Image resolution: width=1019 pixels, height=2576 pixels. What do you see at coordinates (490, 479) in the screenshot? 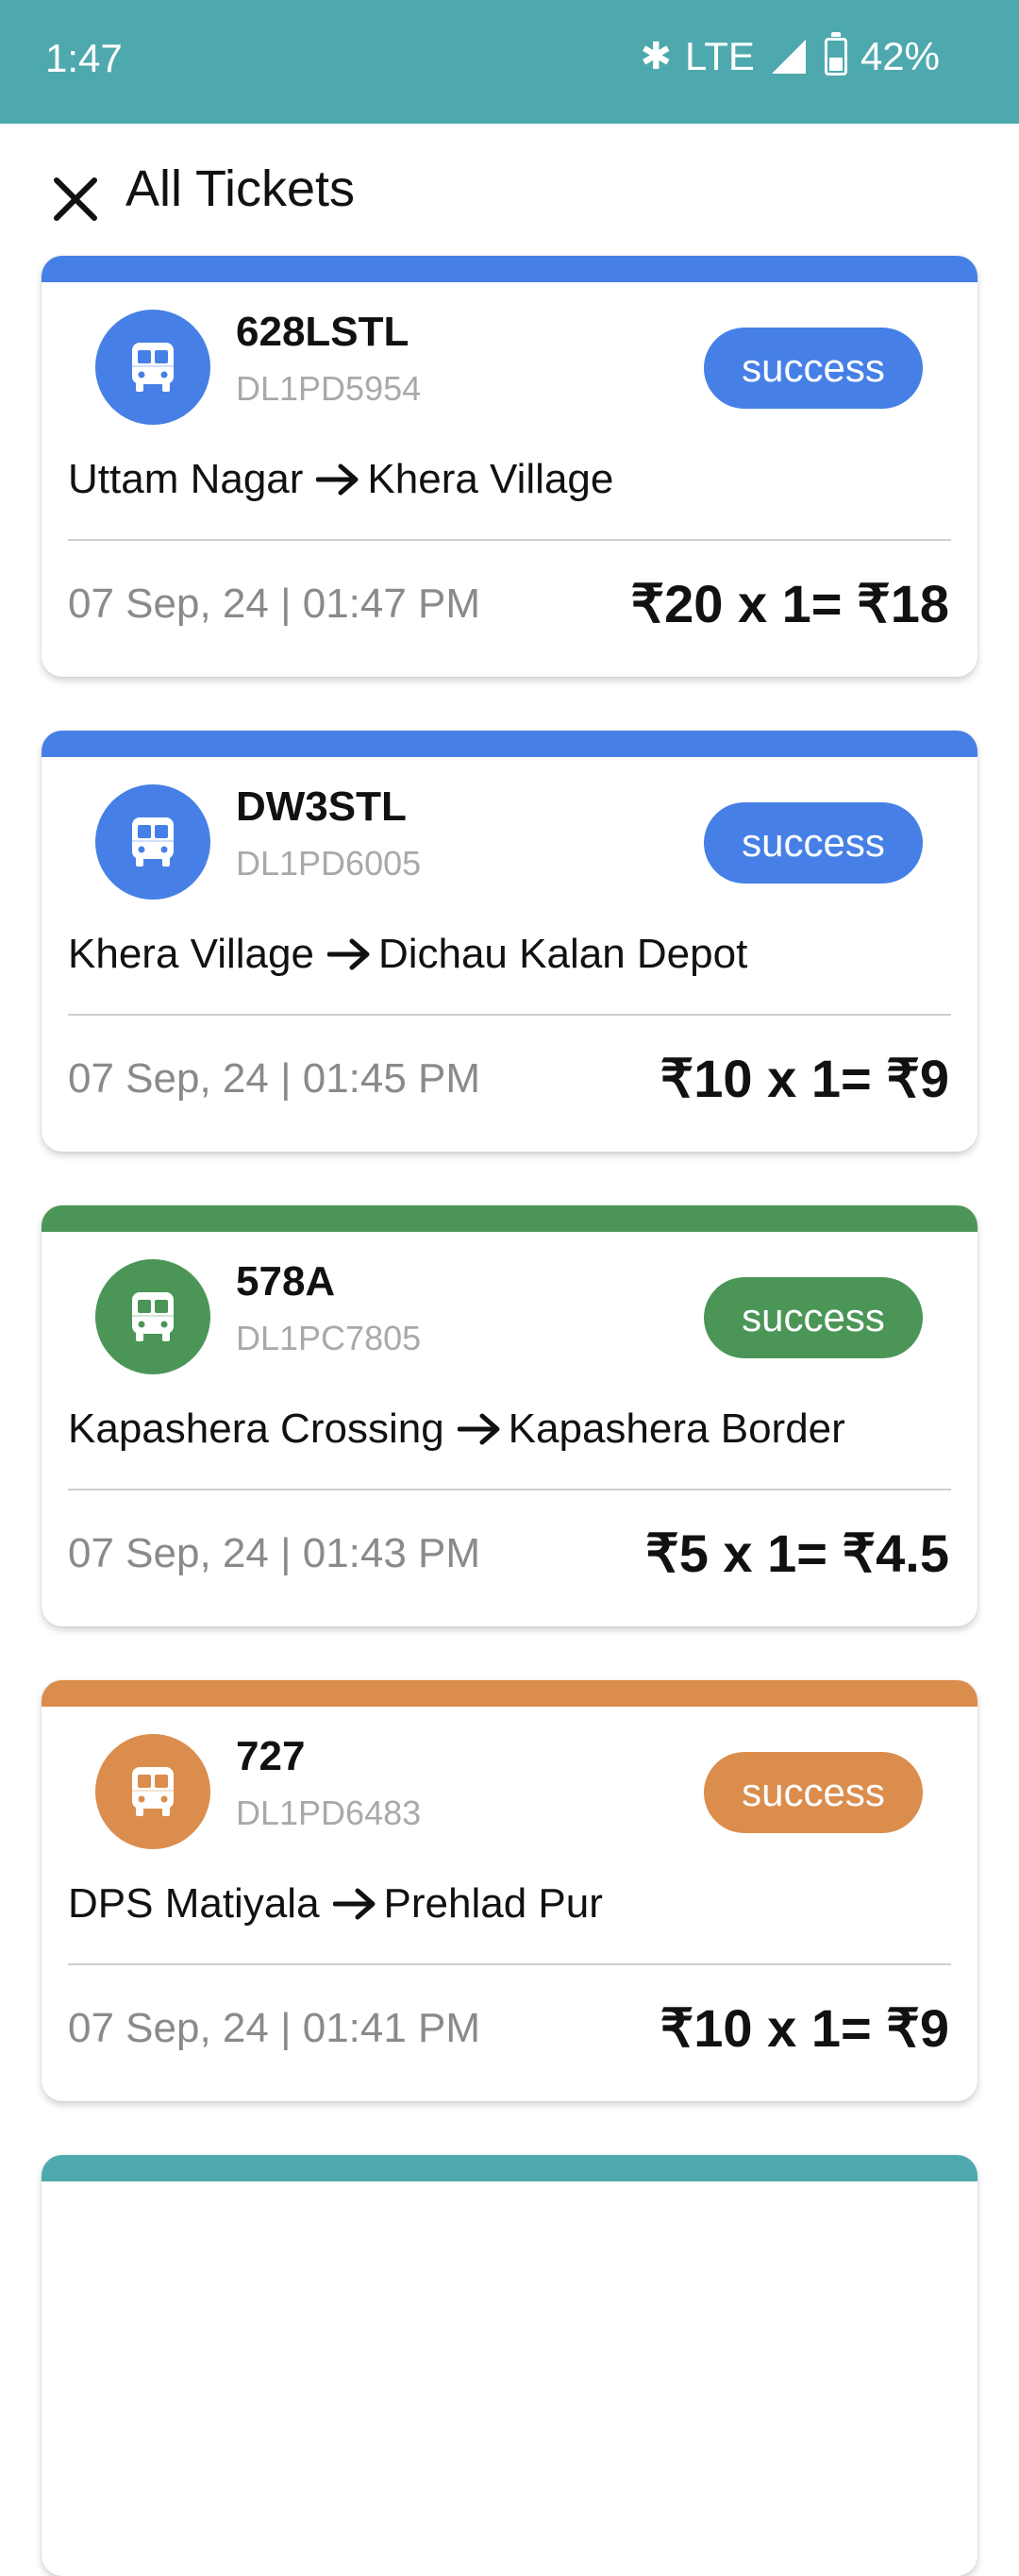
I see `to-stop: Khera Village` at bounding box center [490, 479].